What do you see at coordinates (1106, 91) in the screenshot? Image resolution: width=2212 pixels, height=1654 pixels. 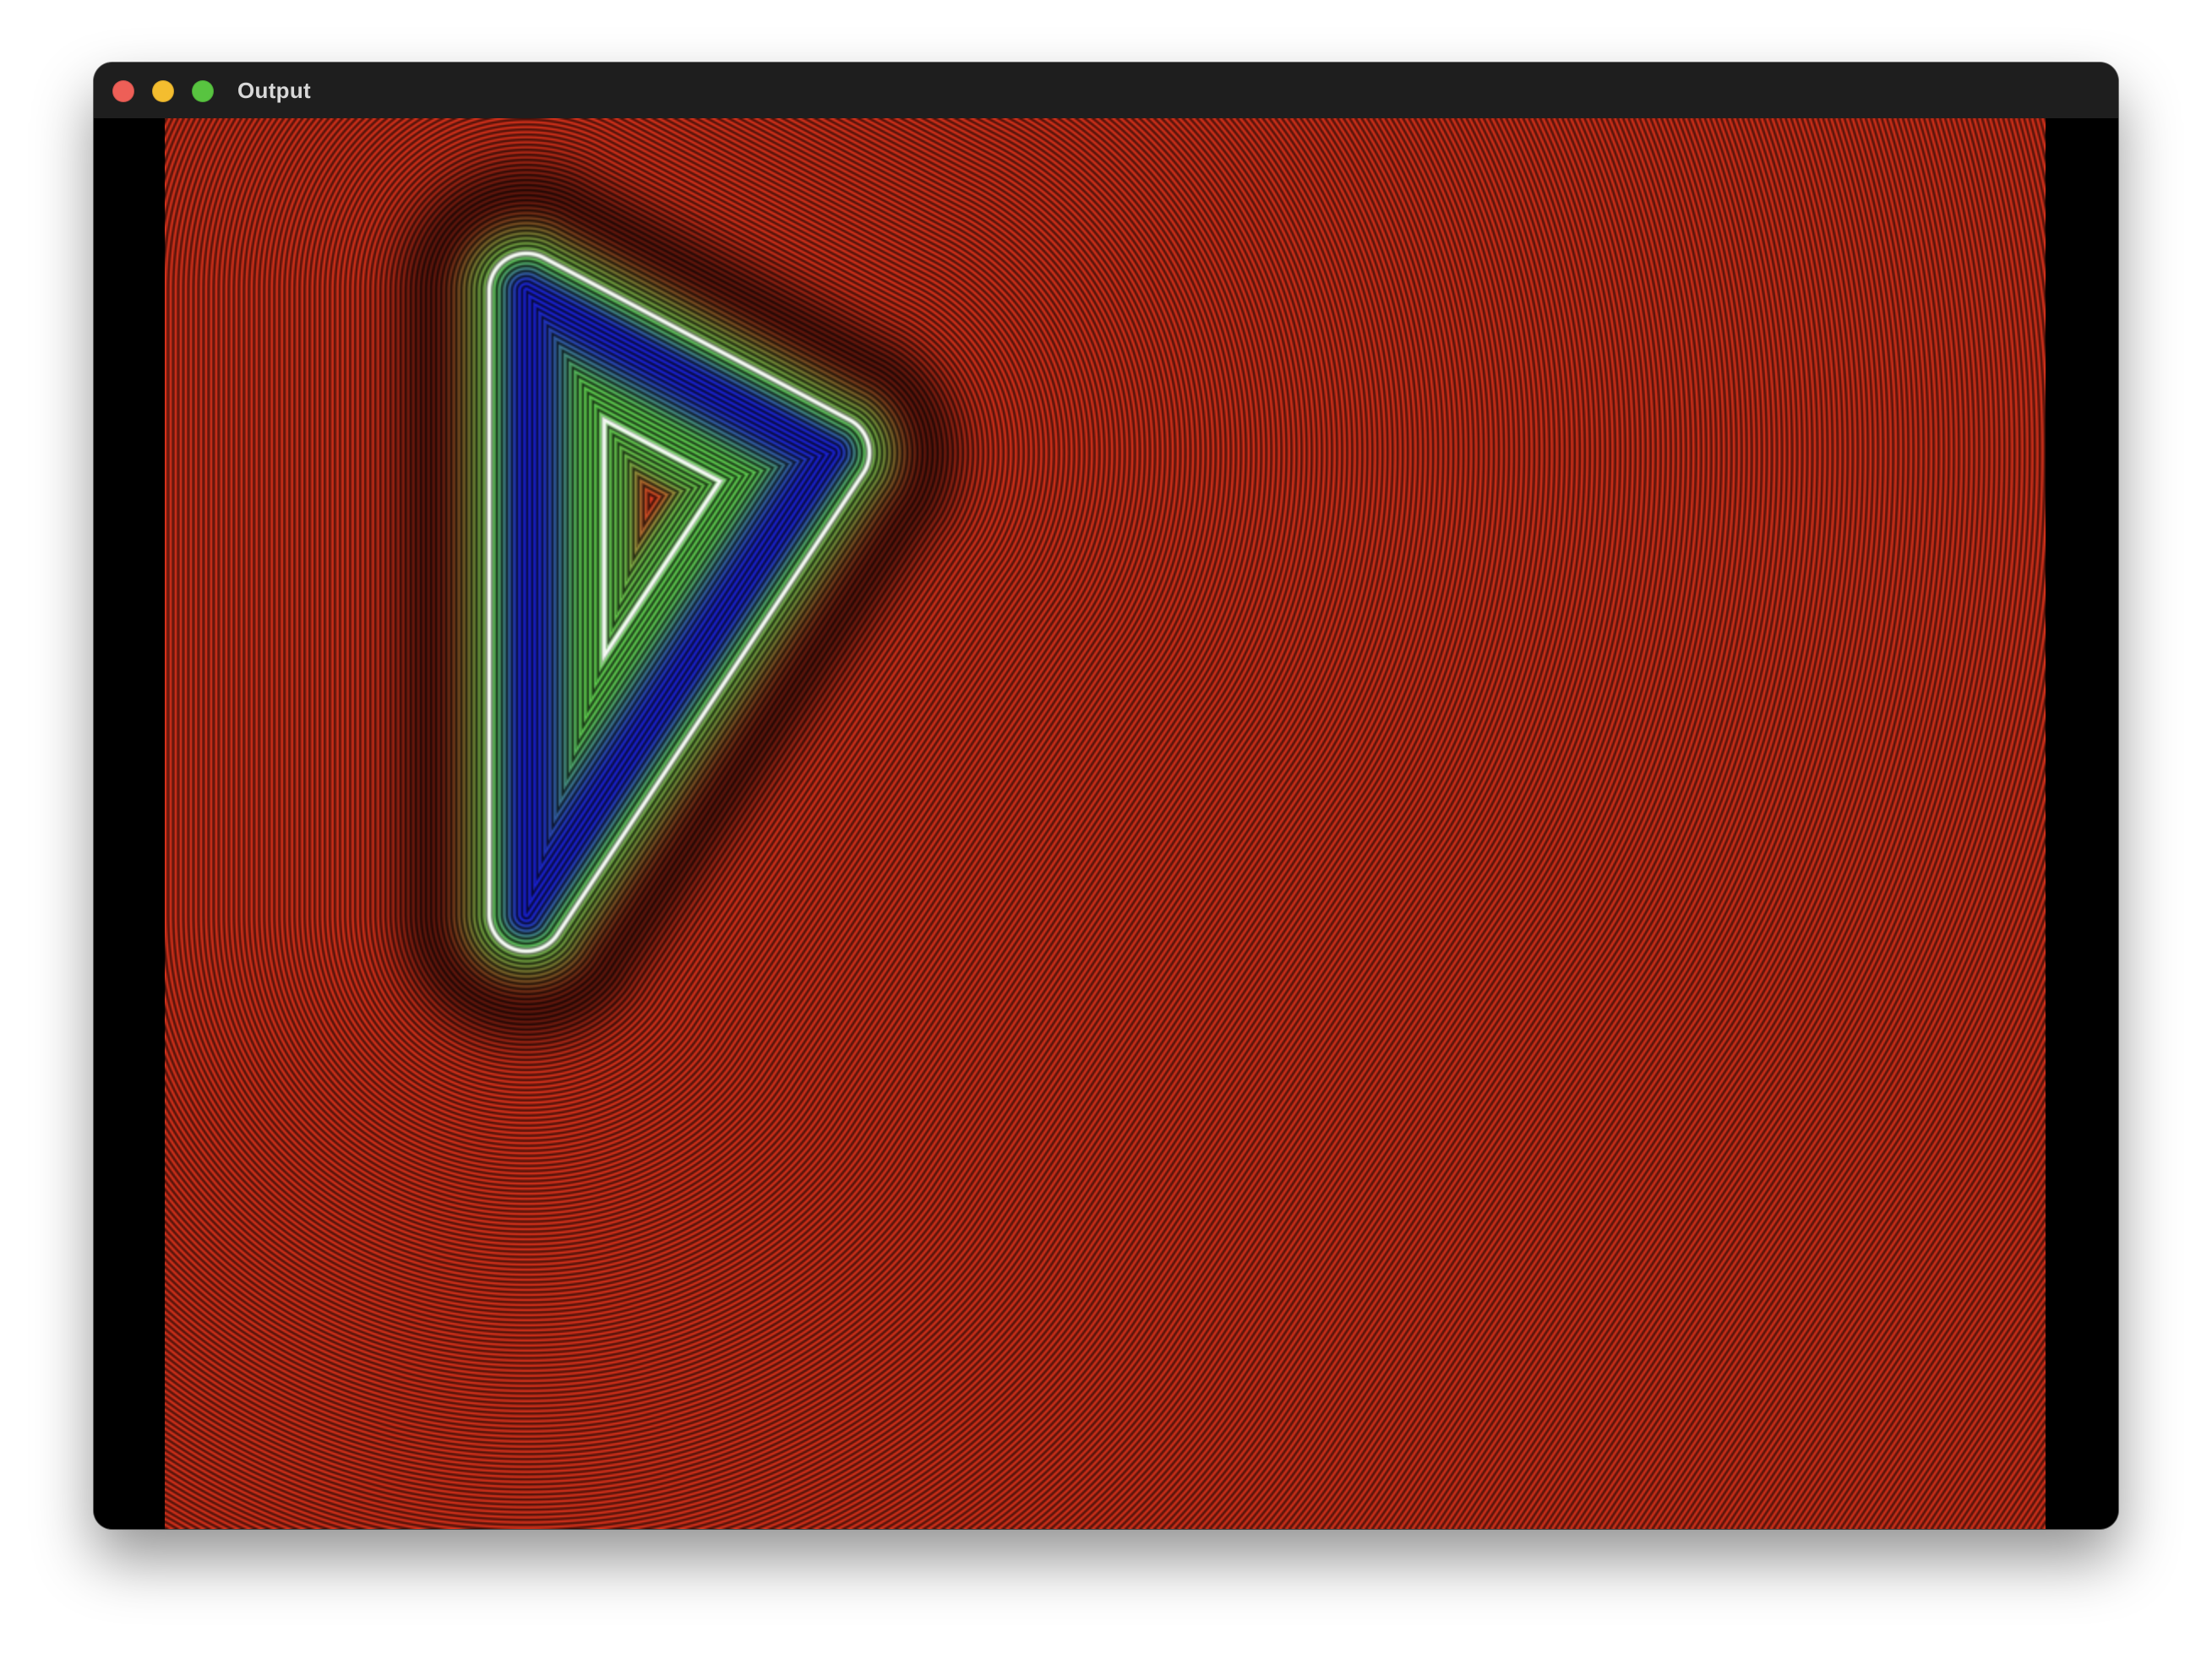 I see `title-bar: Output` at bounding box center [1106, 91].